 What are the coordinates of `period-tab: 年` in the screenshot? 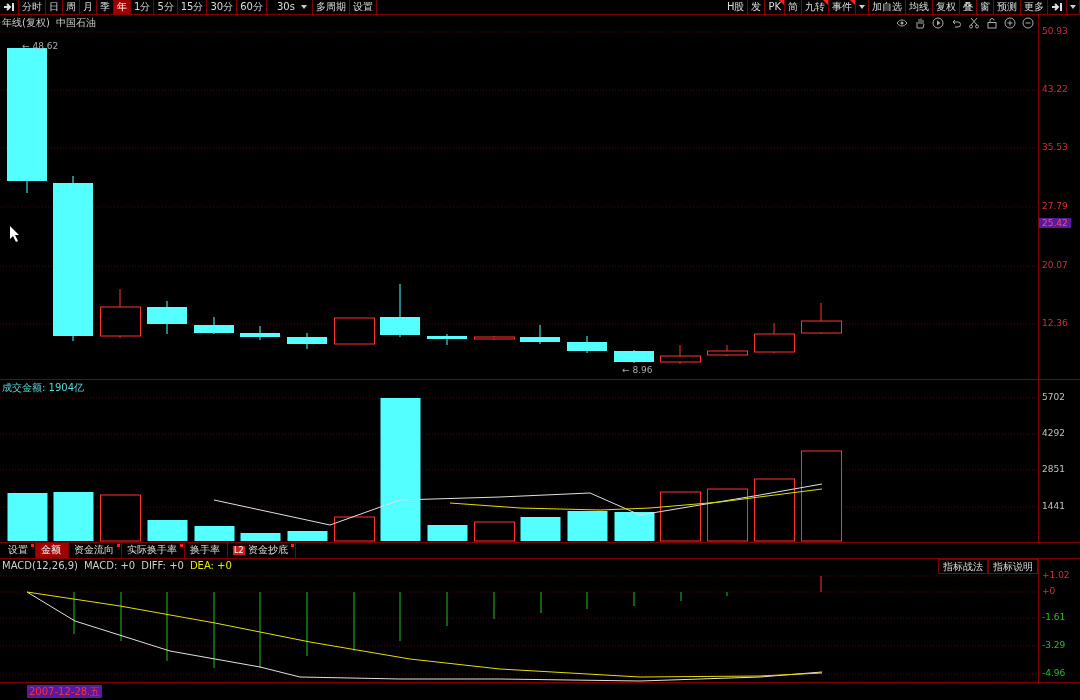 It's located at (122, 7).